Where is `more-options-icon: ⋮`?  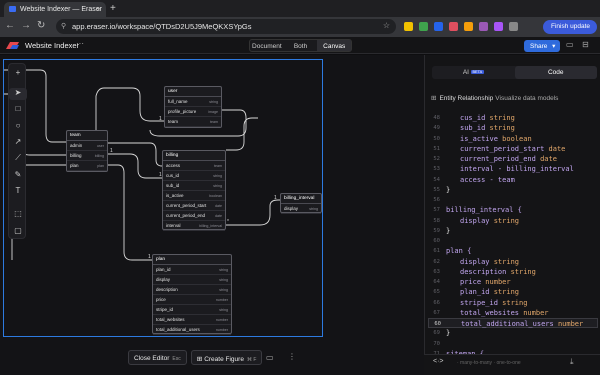
more-options-icon: ⋮ is located at coordinates (292, 356).